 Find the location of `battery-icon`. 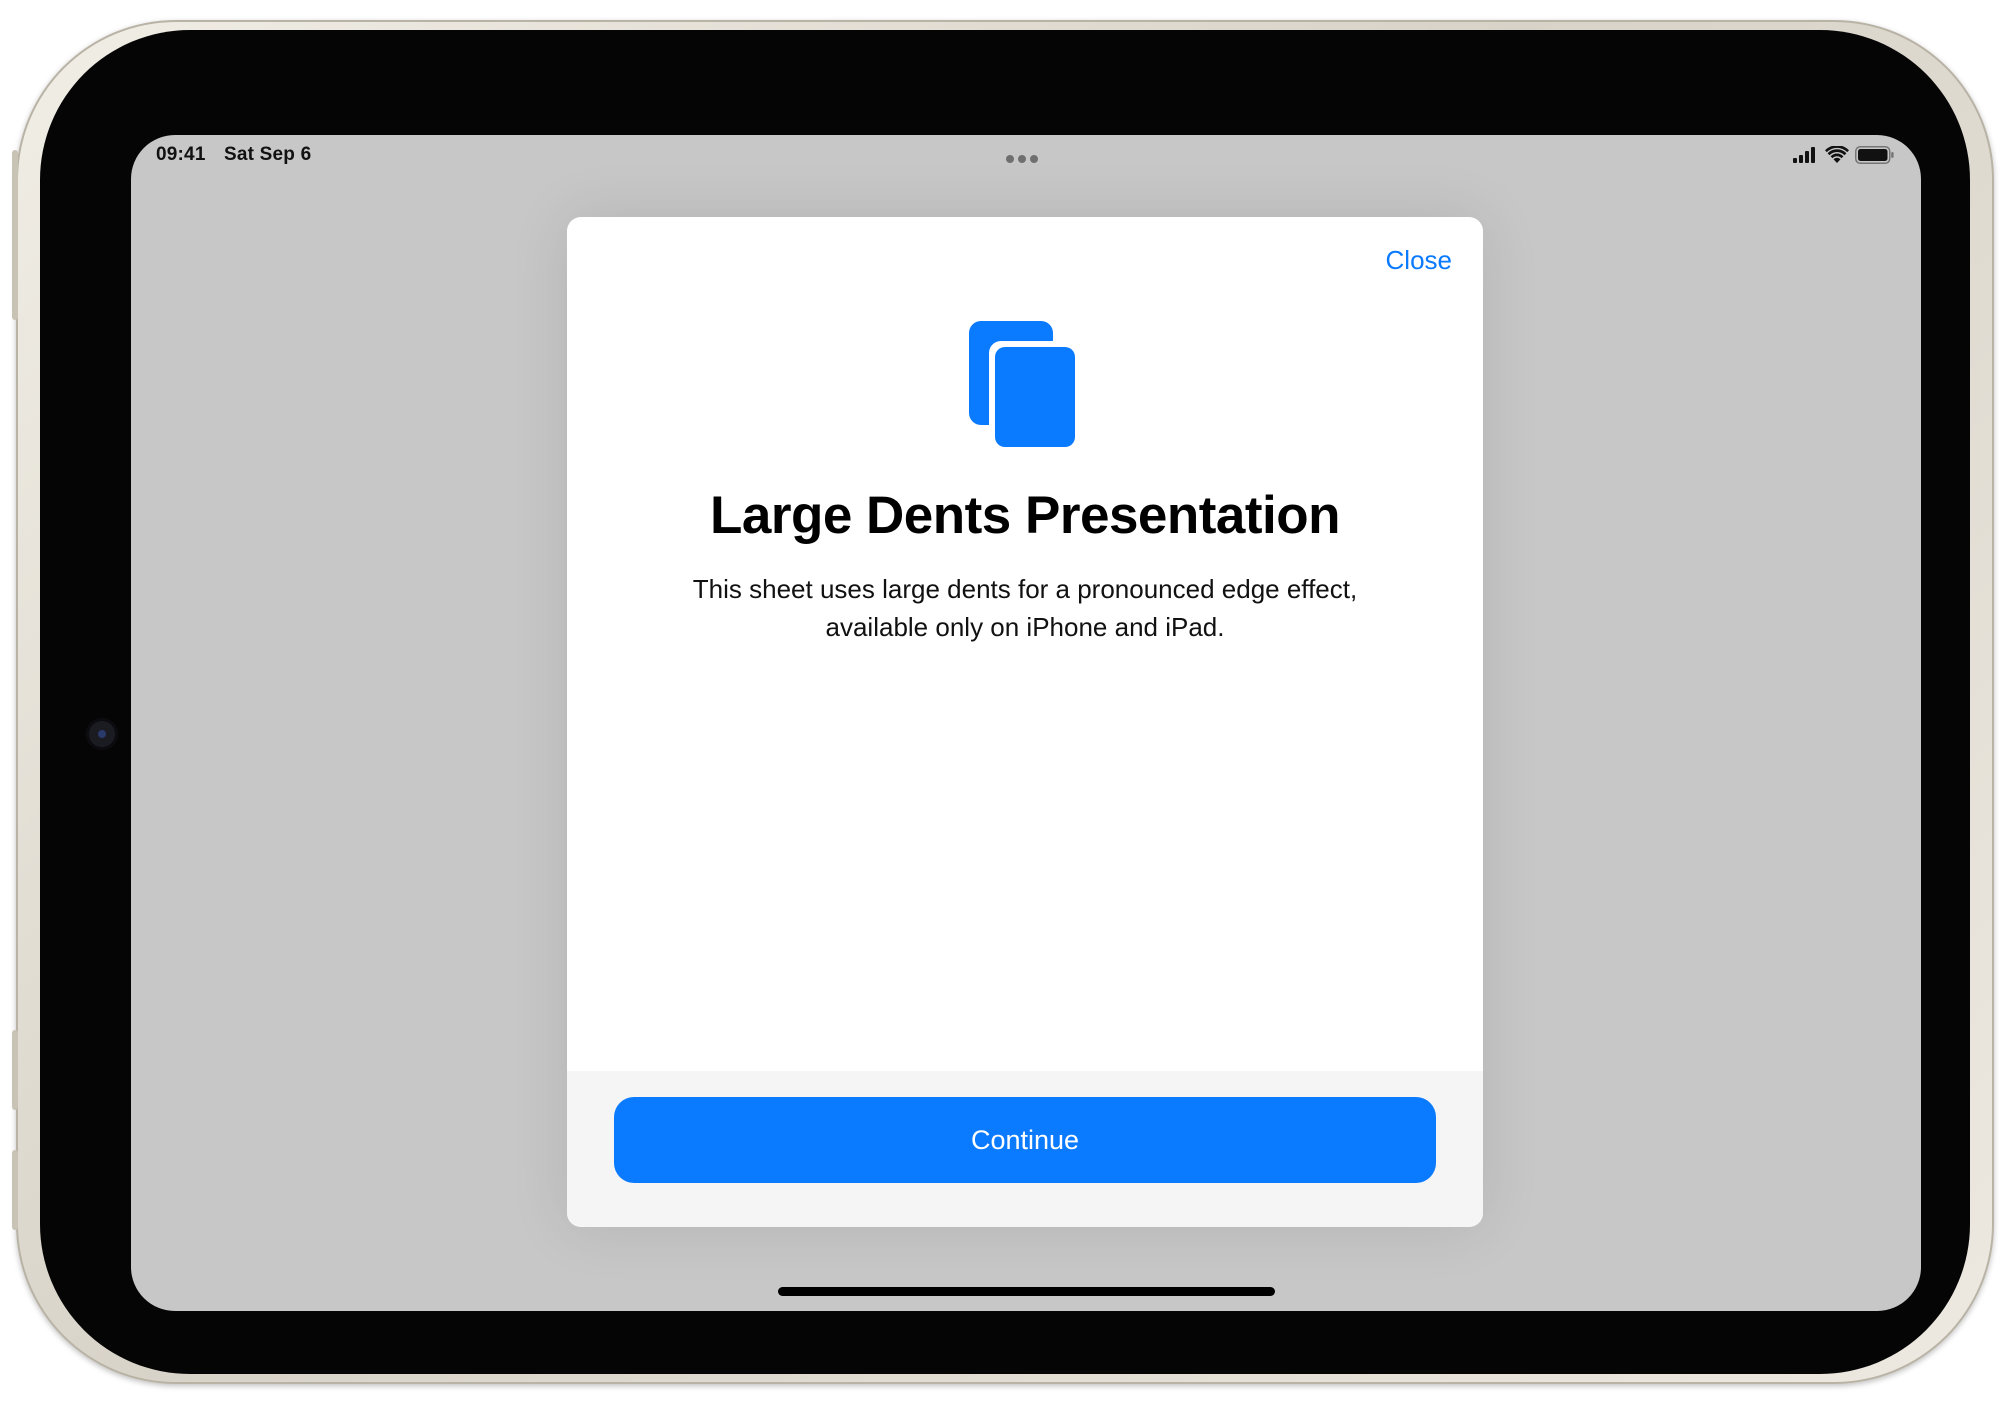

battery-icon is located at coordinates (1874, 155).